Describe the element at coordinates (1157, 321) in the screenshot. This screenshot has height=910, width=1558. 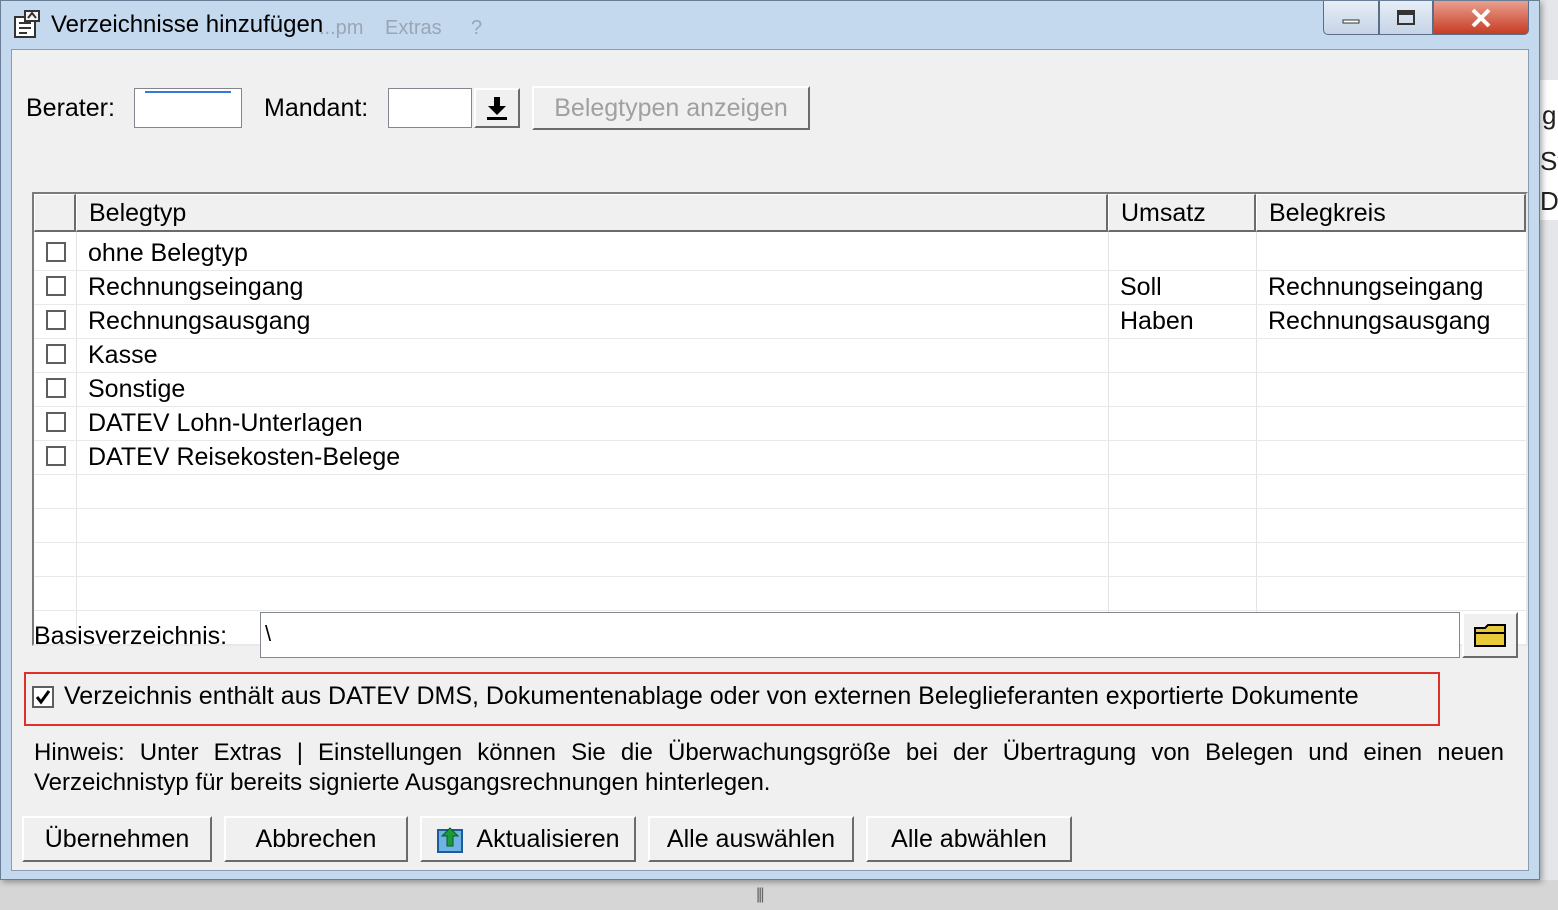
I see `umsatz-cell: Haben` at that location.